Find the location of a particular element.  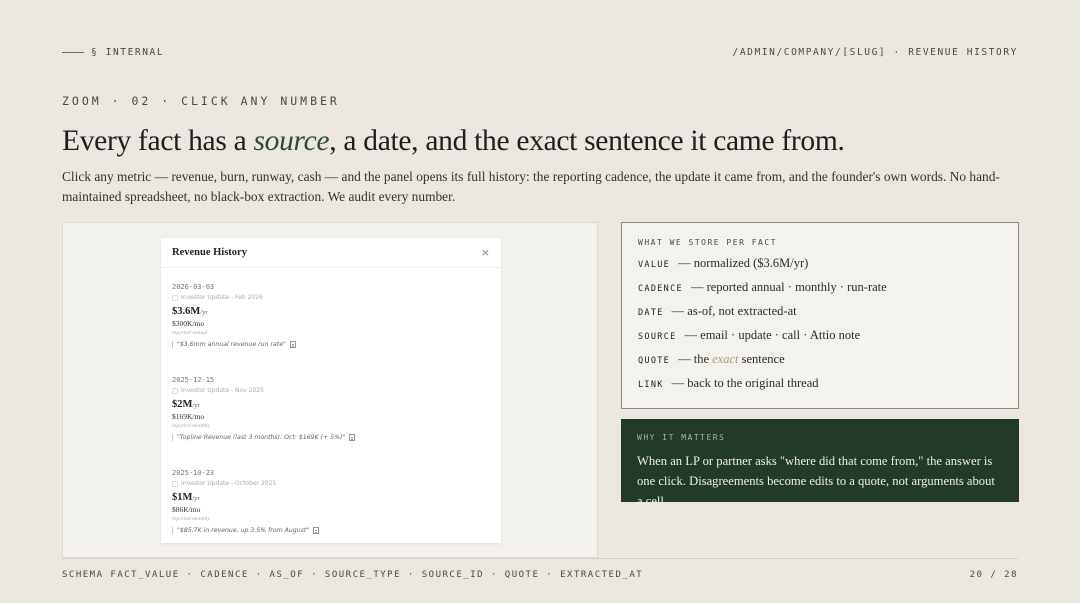

close-icon: × is located at coordinates (485, 252).